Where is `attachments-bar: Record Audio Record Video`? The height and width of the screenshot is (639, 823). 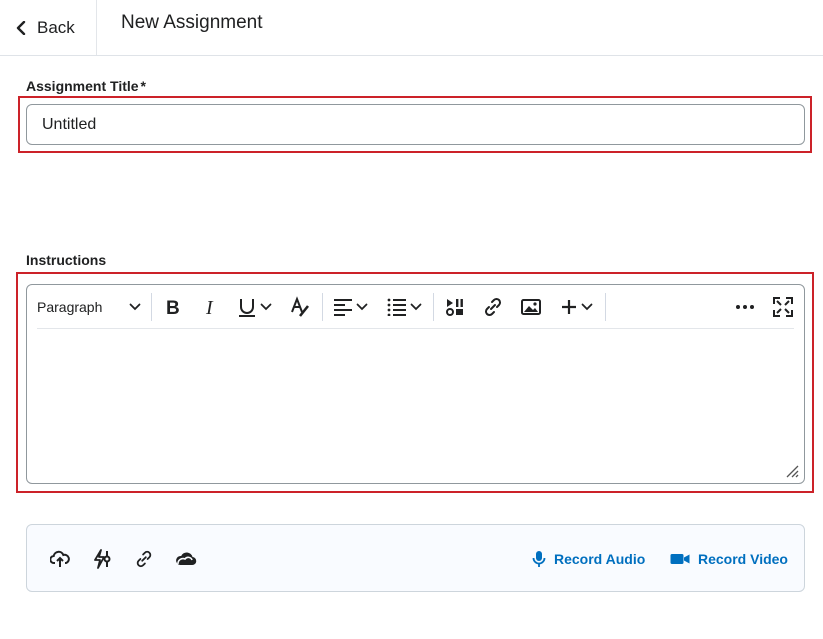
attachments-bar: Record Audio Record Video is located at coordinates (415, 558).